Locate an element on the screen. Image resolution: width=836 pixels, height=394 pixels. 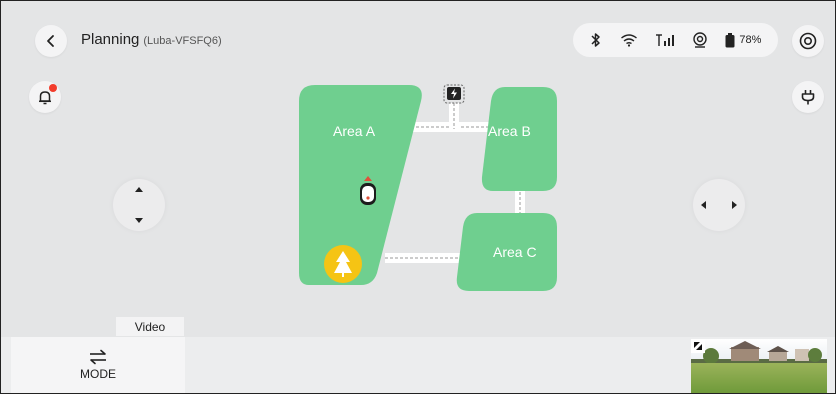
title-text: Planning is located at coordinates (110, 39).